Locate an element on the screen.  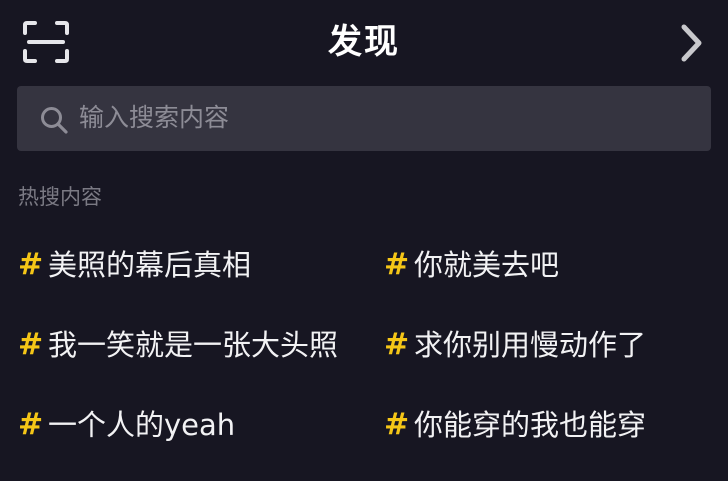
hot-search-heading: 热搜内容 is located at coordinates (60, 197).